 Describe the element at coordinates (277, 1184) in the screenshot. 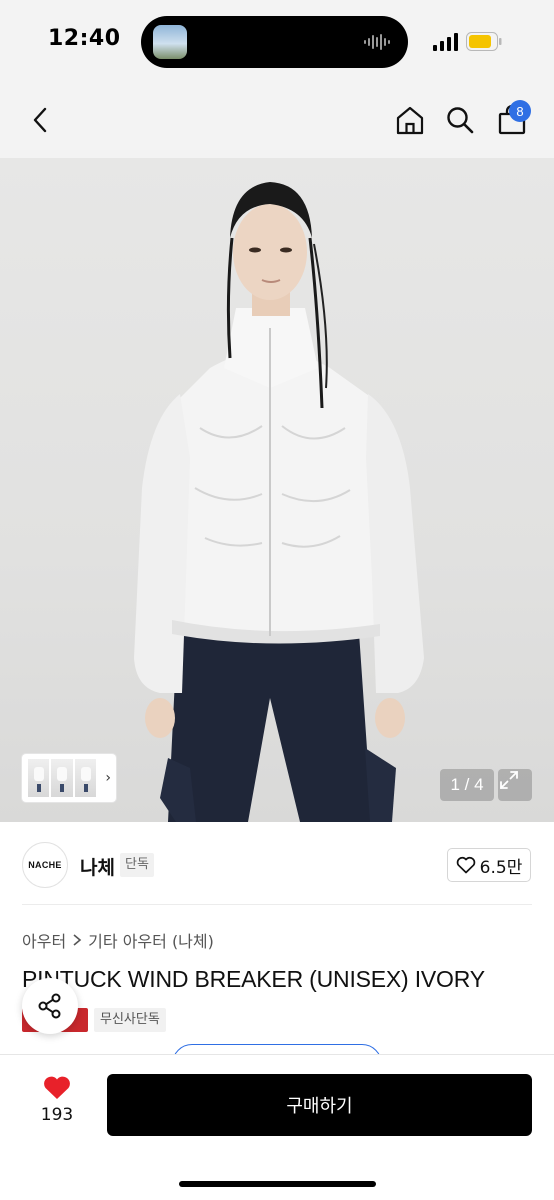

I see `home-indicator` at that location.